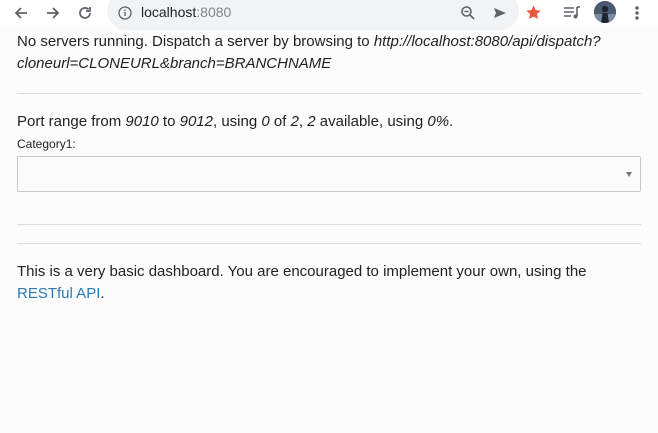 The height and width of the screenshot is (433, 658). Describe the element at coordinates (329, 174) in the screenshot. I see `category-select` at that location.